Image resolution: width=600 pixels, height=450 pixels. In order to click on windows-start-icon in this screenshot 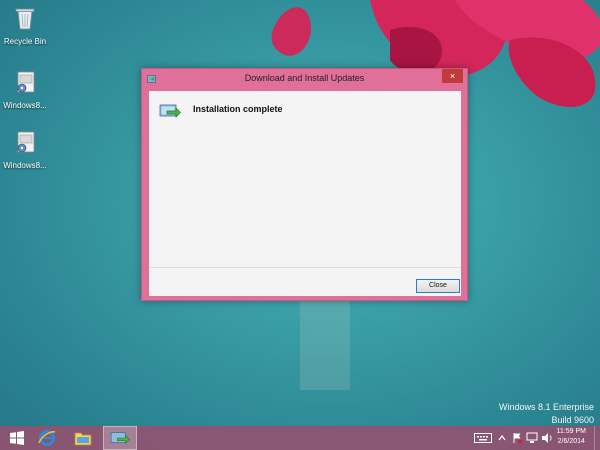, I will do `click(17, 438)`.